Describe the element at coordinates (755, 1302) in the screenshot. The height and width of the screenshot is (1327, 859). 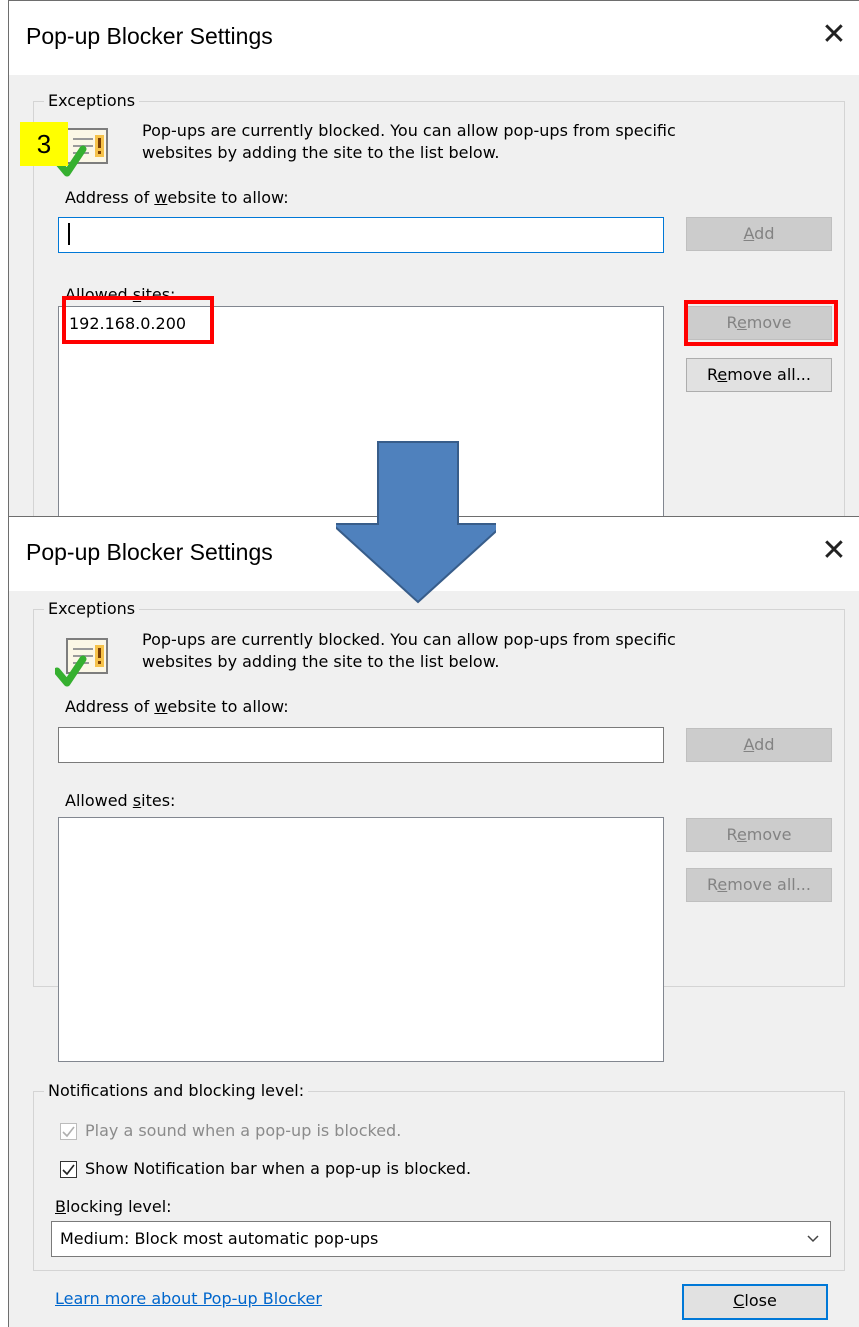
I see `close-button: Close` at that location.